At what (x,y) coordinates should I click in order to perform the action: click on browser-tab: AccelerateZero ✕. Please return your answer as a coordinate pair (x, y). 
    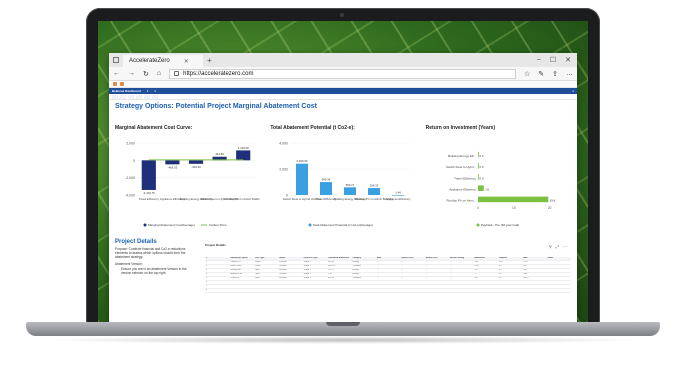
    Looking at the image, I should click on (163, 61).